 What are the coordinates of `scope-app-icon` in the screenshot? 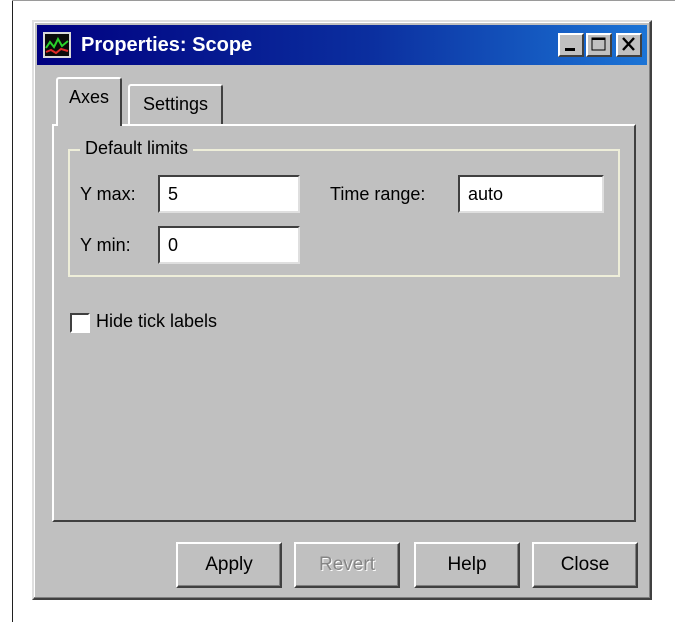 It's located at (57, 45).